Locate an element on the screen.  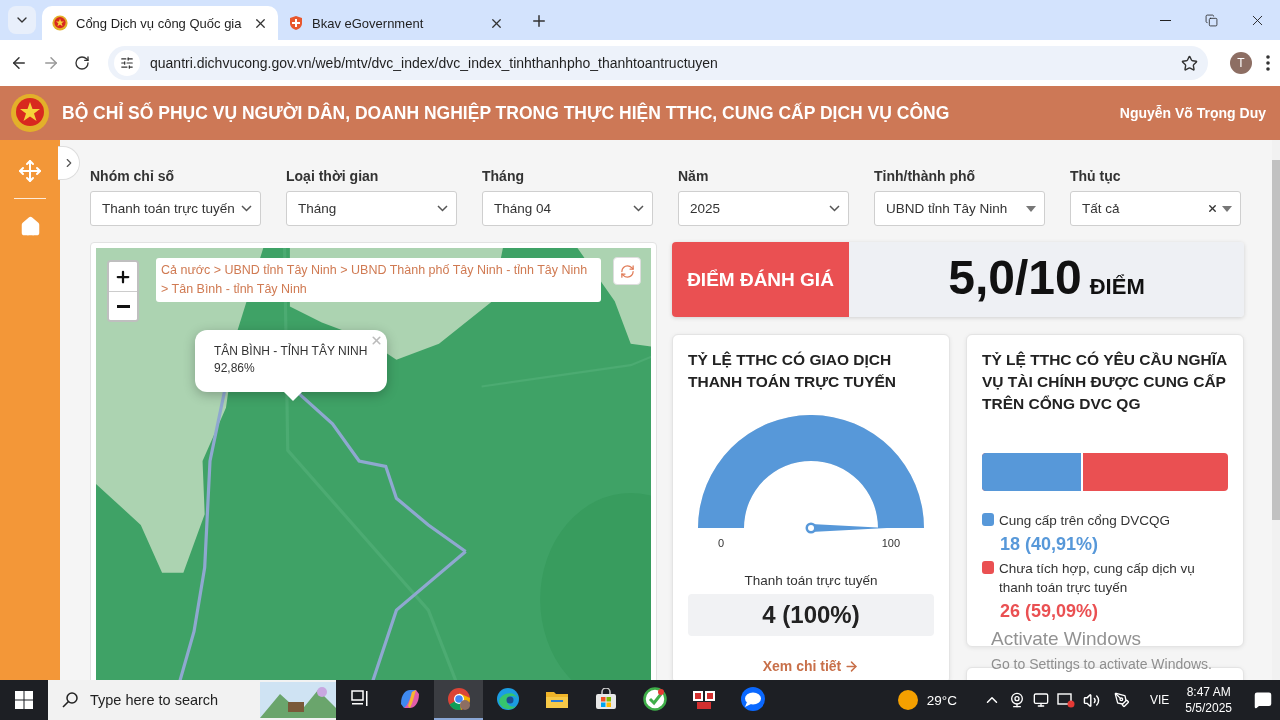
card-title: TỶ LỆ TTHC CÓ GIAO DỊCH THANH TOÁN TRỰC TUYẾN is located at coordinates (793, 371).